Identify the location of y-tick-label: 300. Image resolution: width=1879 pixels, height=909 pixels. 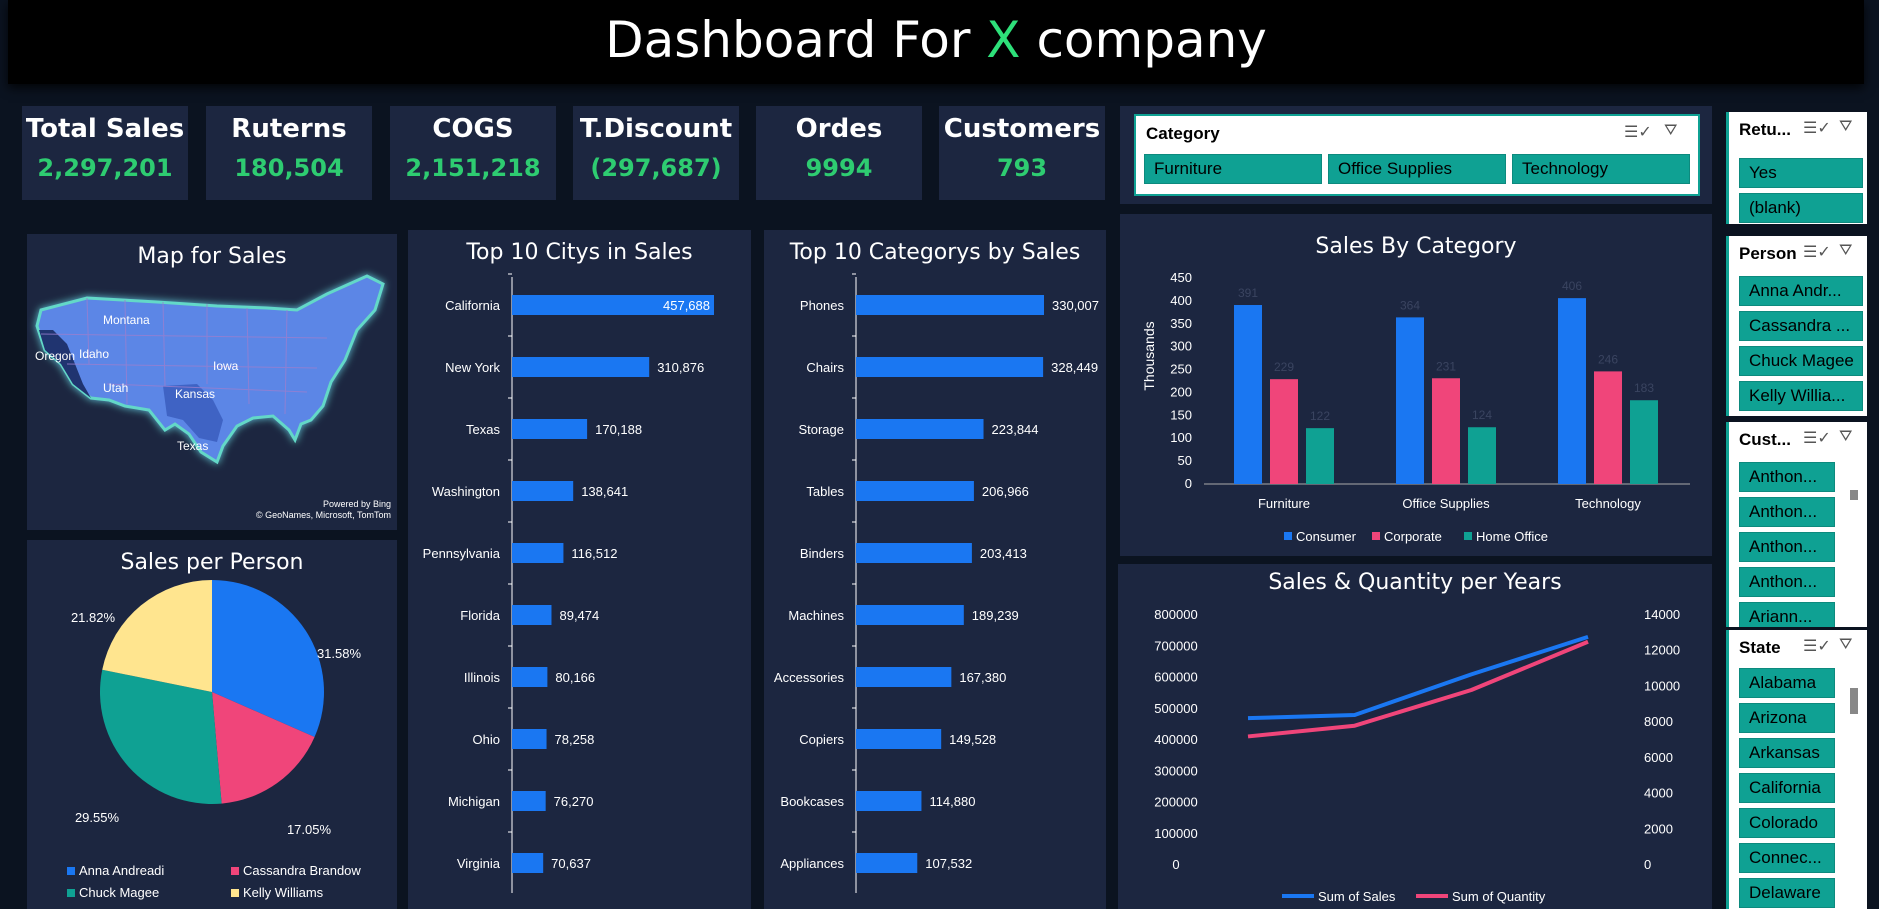
(1181, 346).